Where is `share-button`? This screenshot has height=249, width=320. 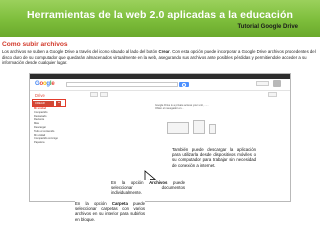 share-button is located at coordinates (262, 83).